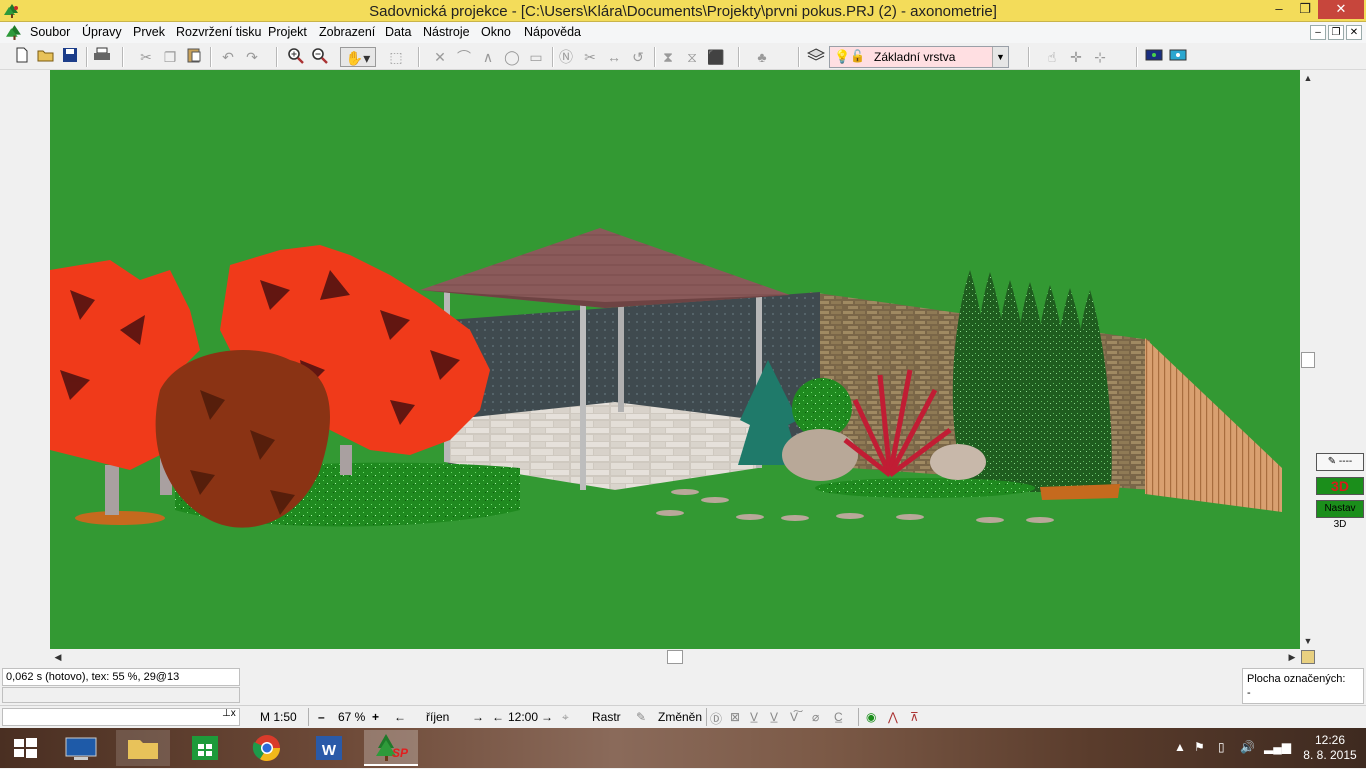  Describe the element at coordinates (1052, 57) in the screenshot. I see `hand-cursor-icon: ☝` at that location.